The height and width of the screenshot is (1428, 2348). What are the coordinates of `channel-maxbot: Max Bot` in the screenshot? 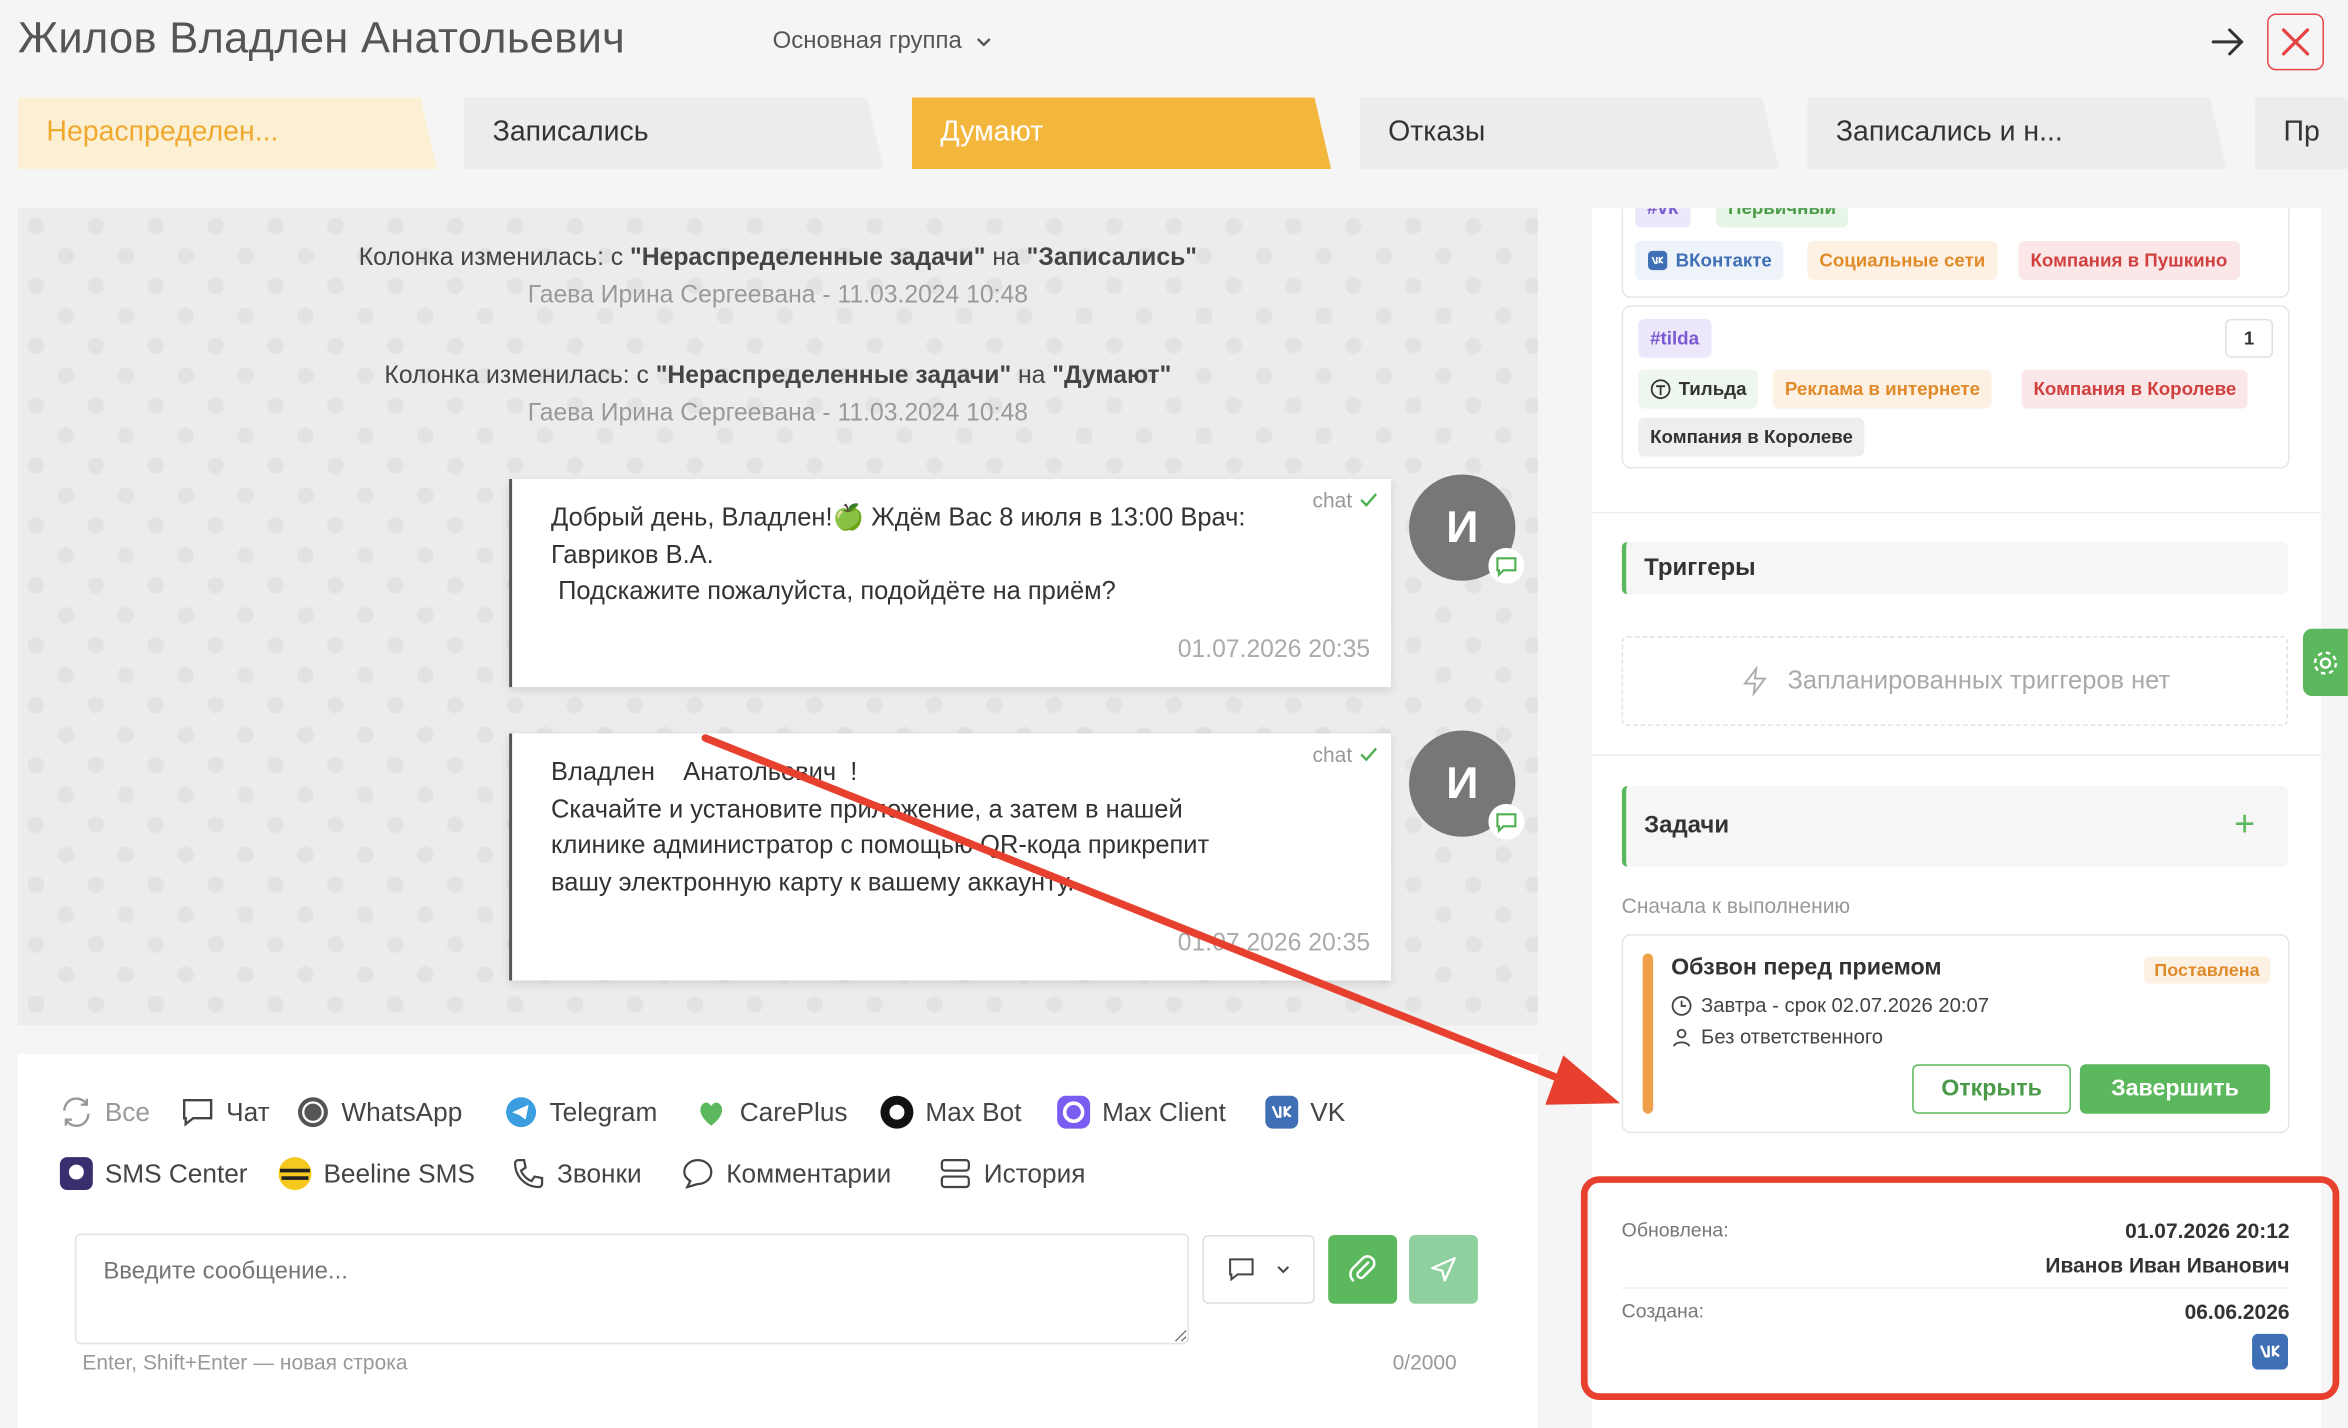 It's located at (949, 1112).